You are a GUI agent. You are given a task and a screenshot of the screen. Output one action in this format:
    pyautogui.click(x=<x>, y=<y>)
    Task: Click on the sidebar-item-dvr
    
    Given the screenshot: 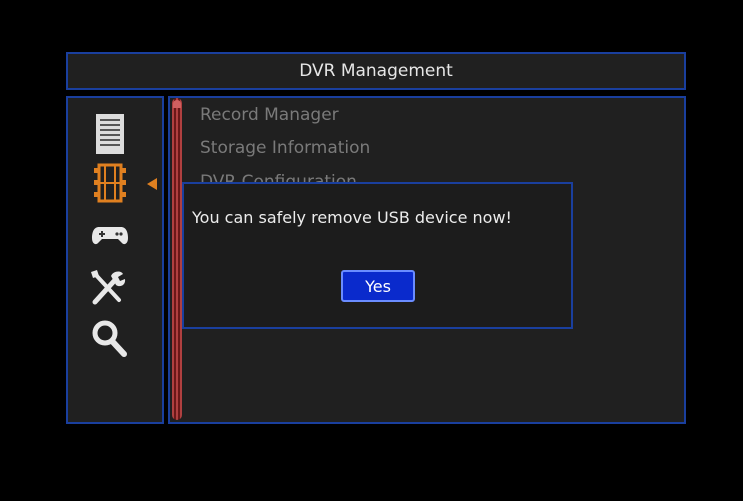 What is the action you would take?
    pyautogui.click(x=110, y=185)
    